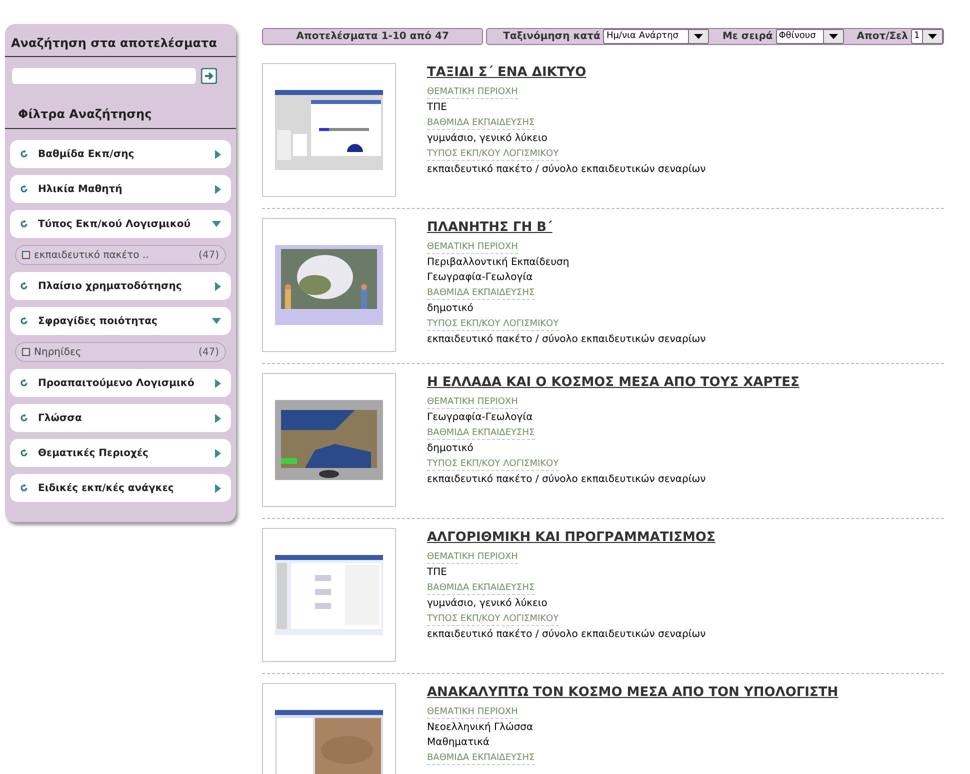  I want to click on filter-item: Ηλικία Μαθητή, so click(120, 189).